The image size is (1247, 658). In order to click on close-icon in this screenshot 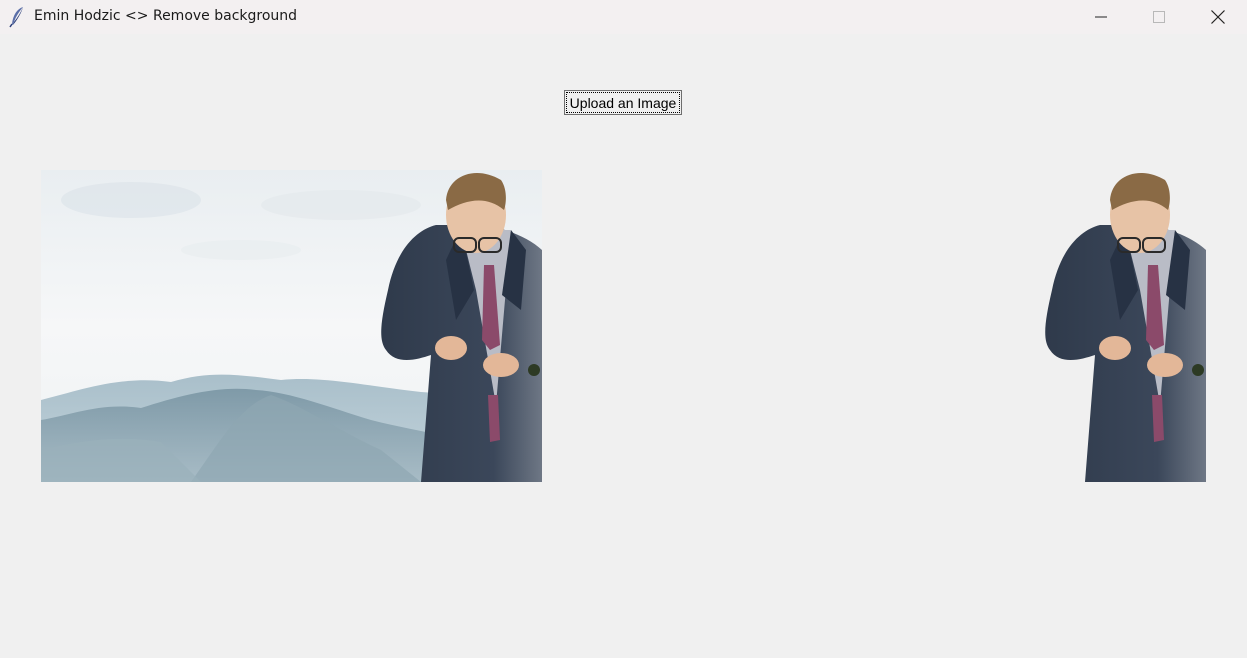, I will do `click(1218, 17)`.